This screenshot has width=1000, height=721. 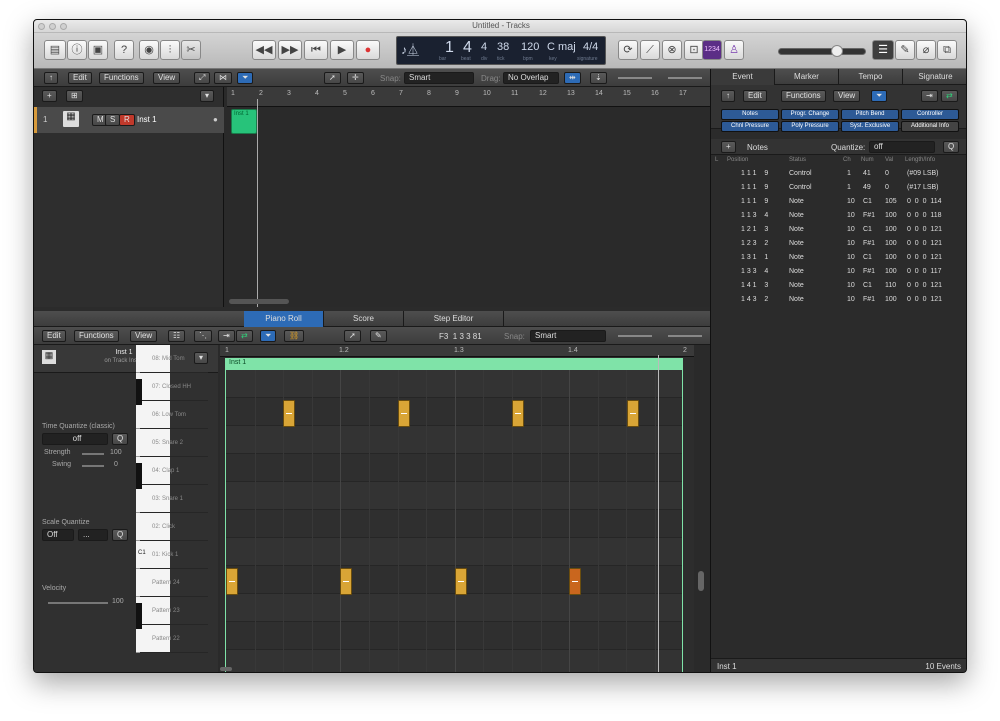 What do you see at coordinates (332, 78) in the screenshot?
I see `pointer-tool-icon: ➚` at bounding box center [332, 78].